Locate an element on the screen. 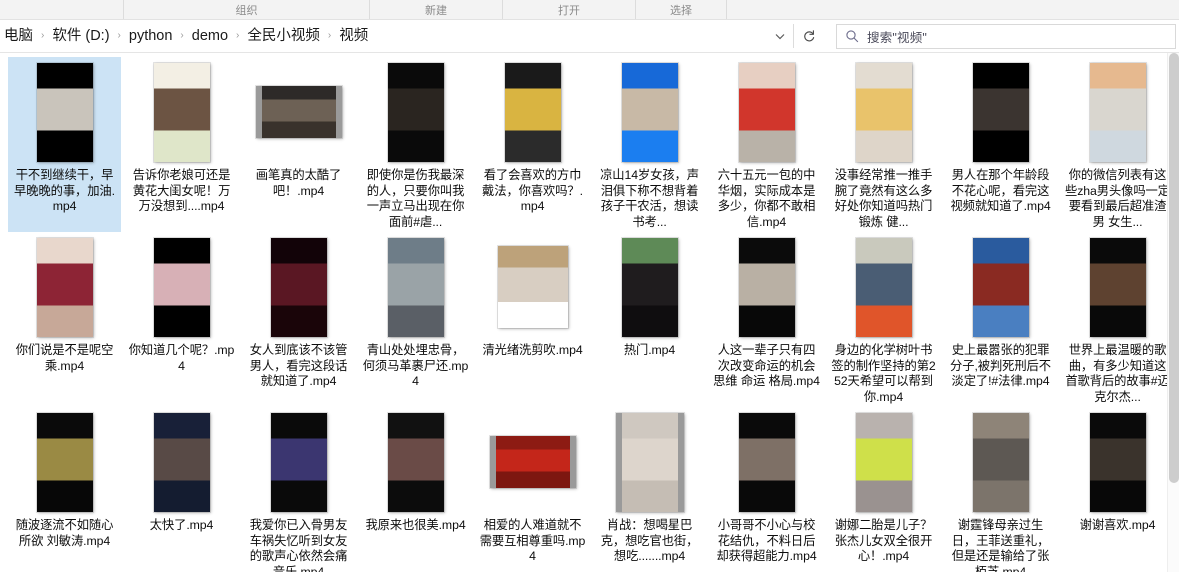  file-name-label: 男人在那个年龄段不花心呢，看完这视频就知道了.mp4 is located at coordinates (1000, 190).